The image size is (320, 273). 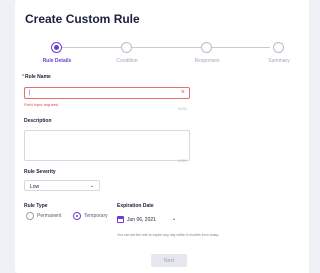 I want to click on step-condition-label: Condition, so click(x=127, y=61).